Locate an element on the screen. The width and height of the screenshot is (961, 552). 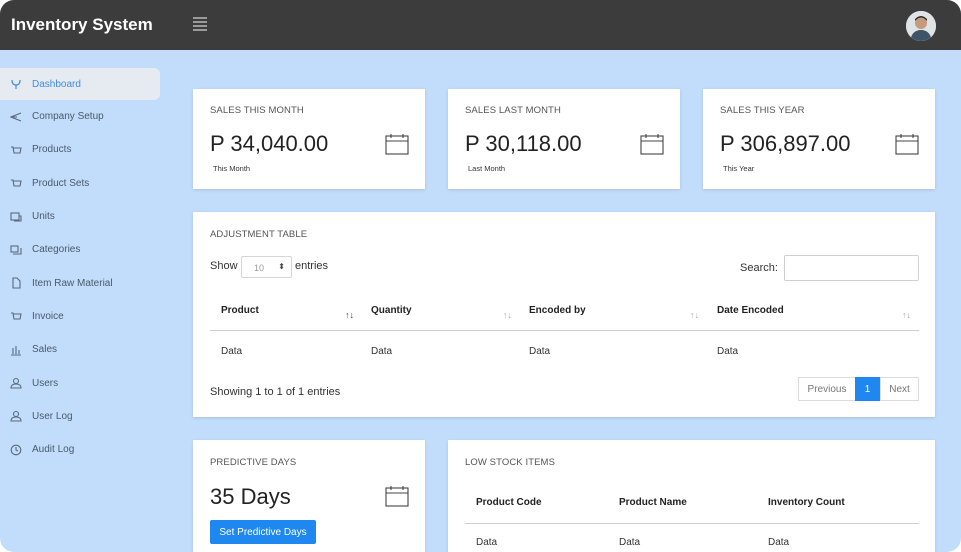
categories-icon is located at coordinates (16, 250).